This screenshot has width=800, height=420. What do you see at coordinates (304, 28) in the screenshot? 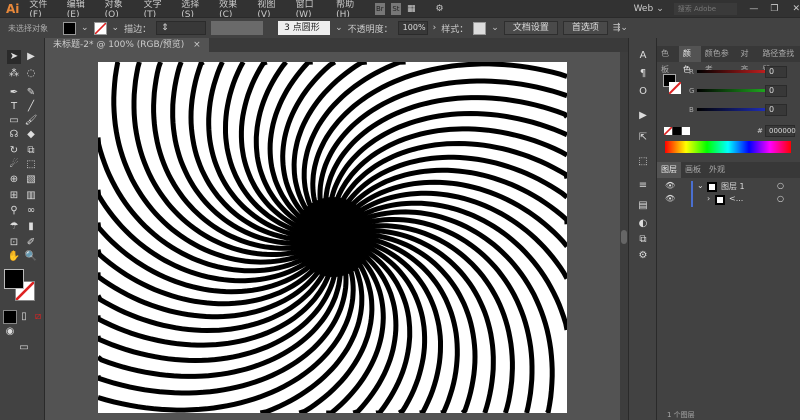
I see `brush-select: 3 点圆形` at bounding box center [304, 28].